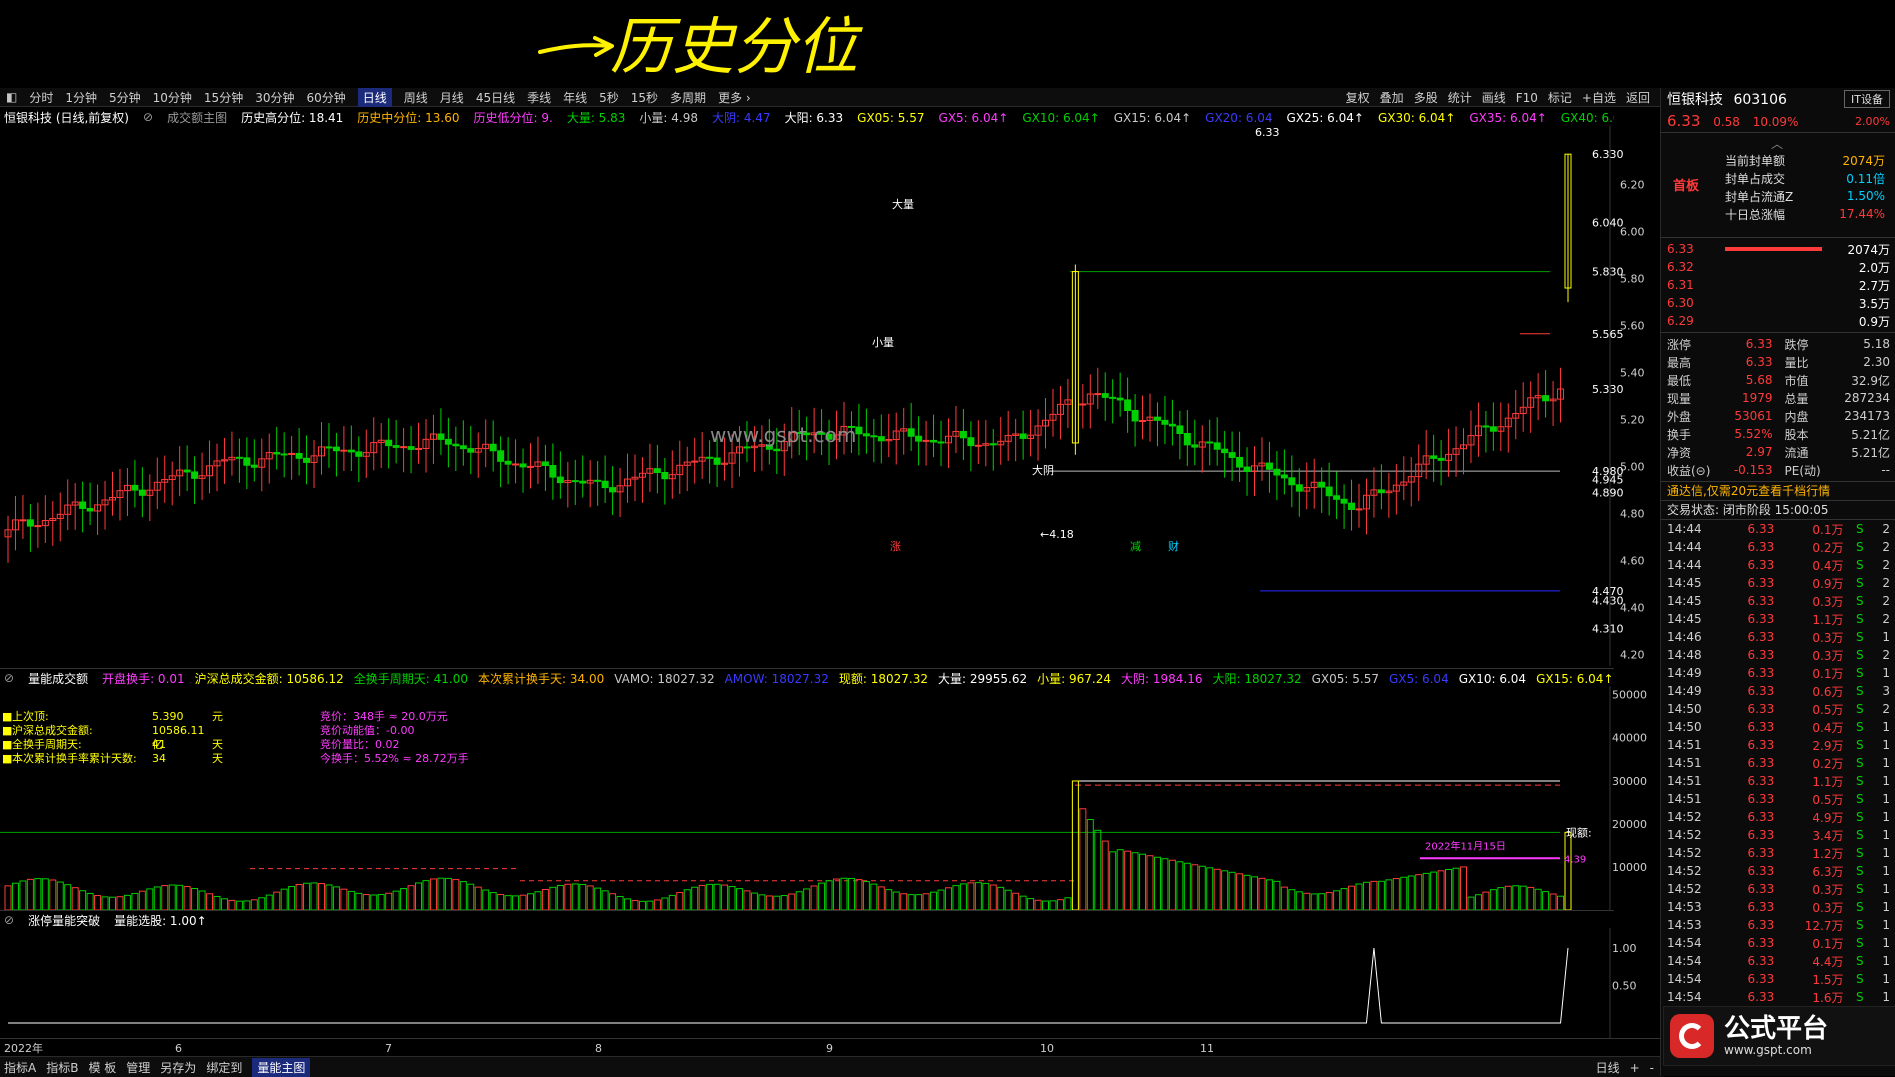 This screenshot has height=1077, width=1895. Describe the element at coordinates (1152, 118) in the screenshot. I see `chart-header-item: GX15: 6.04↑` at that location.